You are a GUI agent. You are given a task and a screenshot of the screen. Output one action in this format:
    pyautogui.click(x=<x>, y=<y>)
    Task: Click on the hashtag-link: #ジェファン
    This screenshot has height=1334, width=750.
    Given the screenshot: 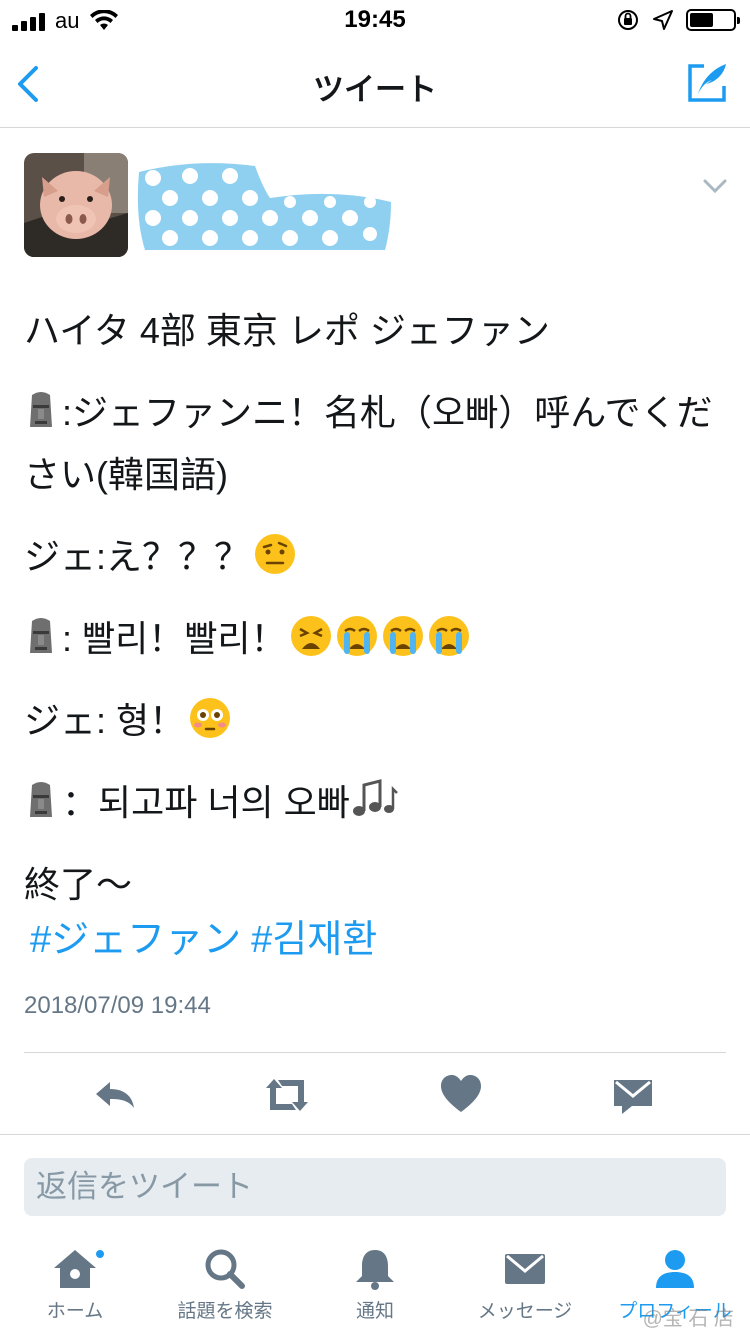 What is the action you would take?
    pyautogui.click(x=135, y=940)
    